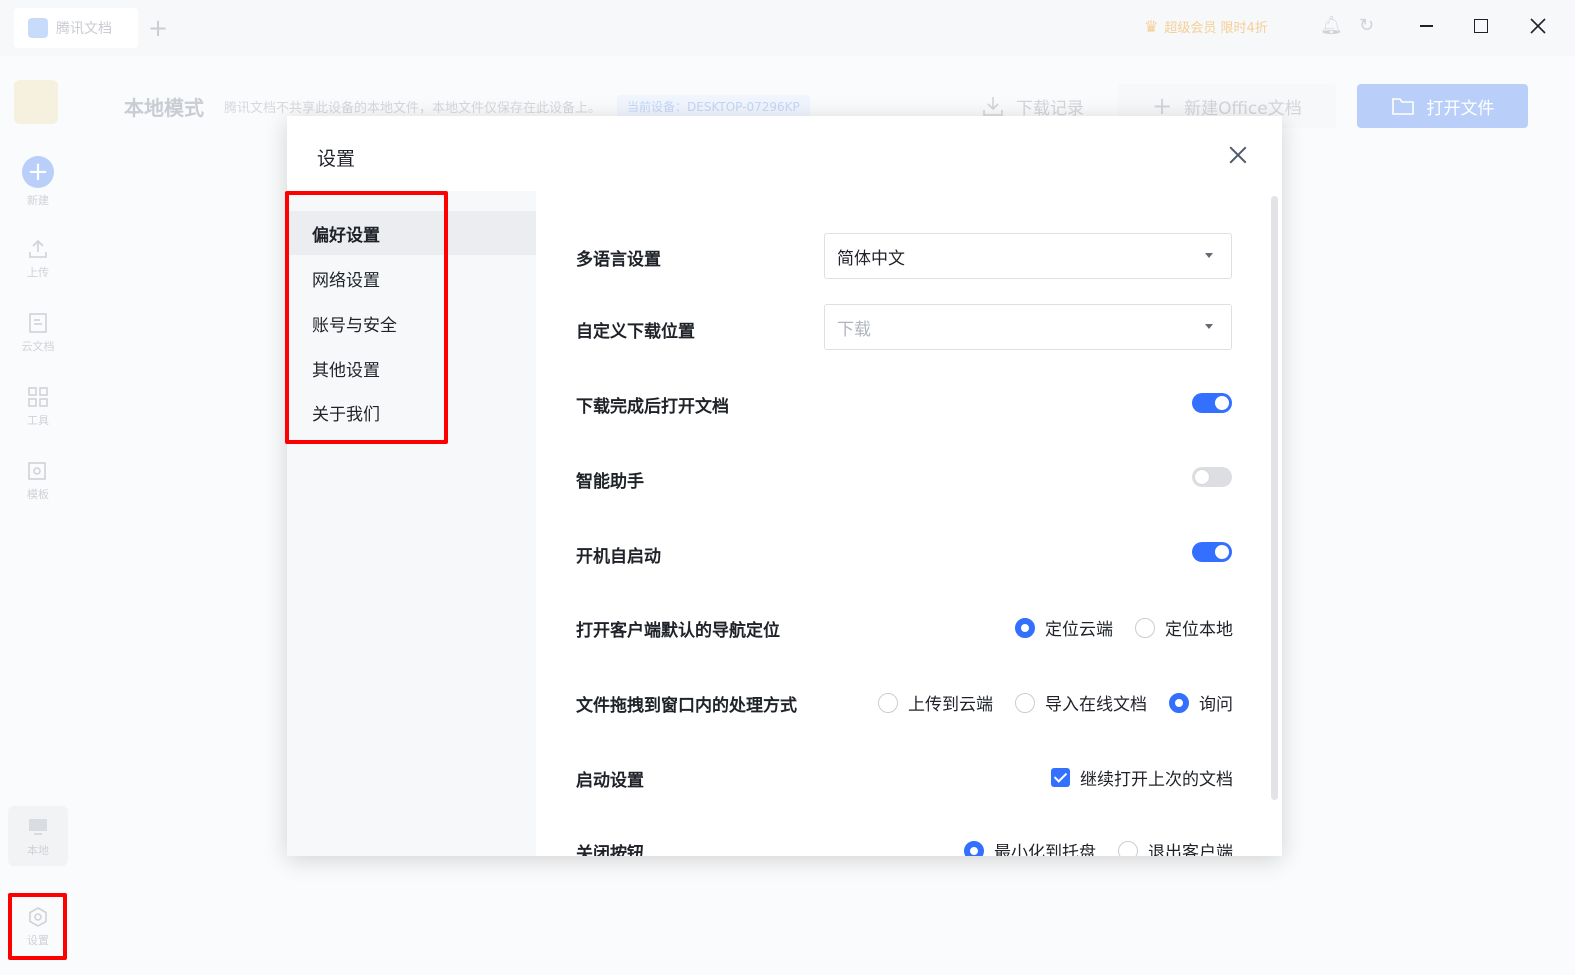 The width and height of the screenshot is (1575, 975). Describe the element at coordinates (38, 494) in the screenshot. I see `sidebar-item-label: 模板` at that location.